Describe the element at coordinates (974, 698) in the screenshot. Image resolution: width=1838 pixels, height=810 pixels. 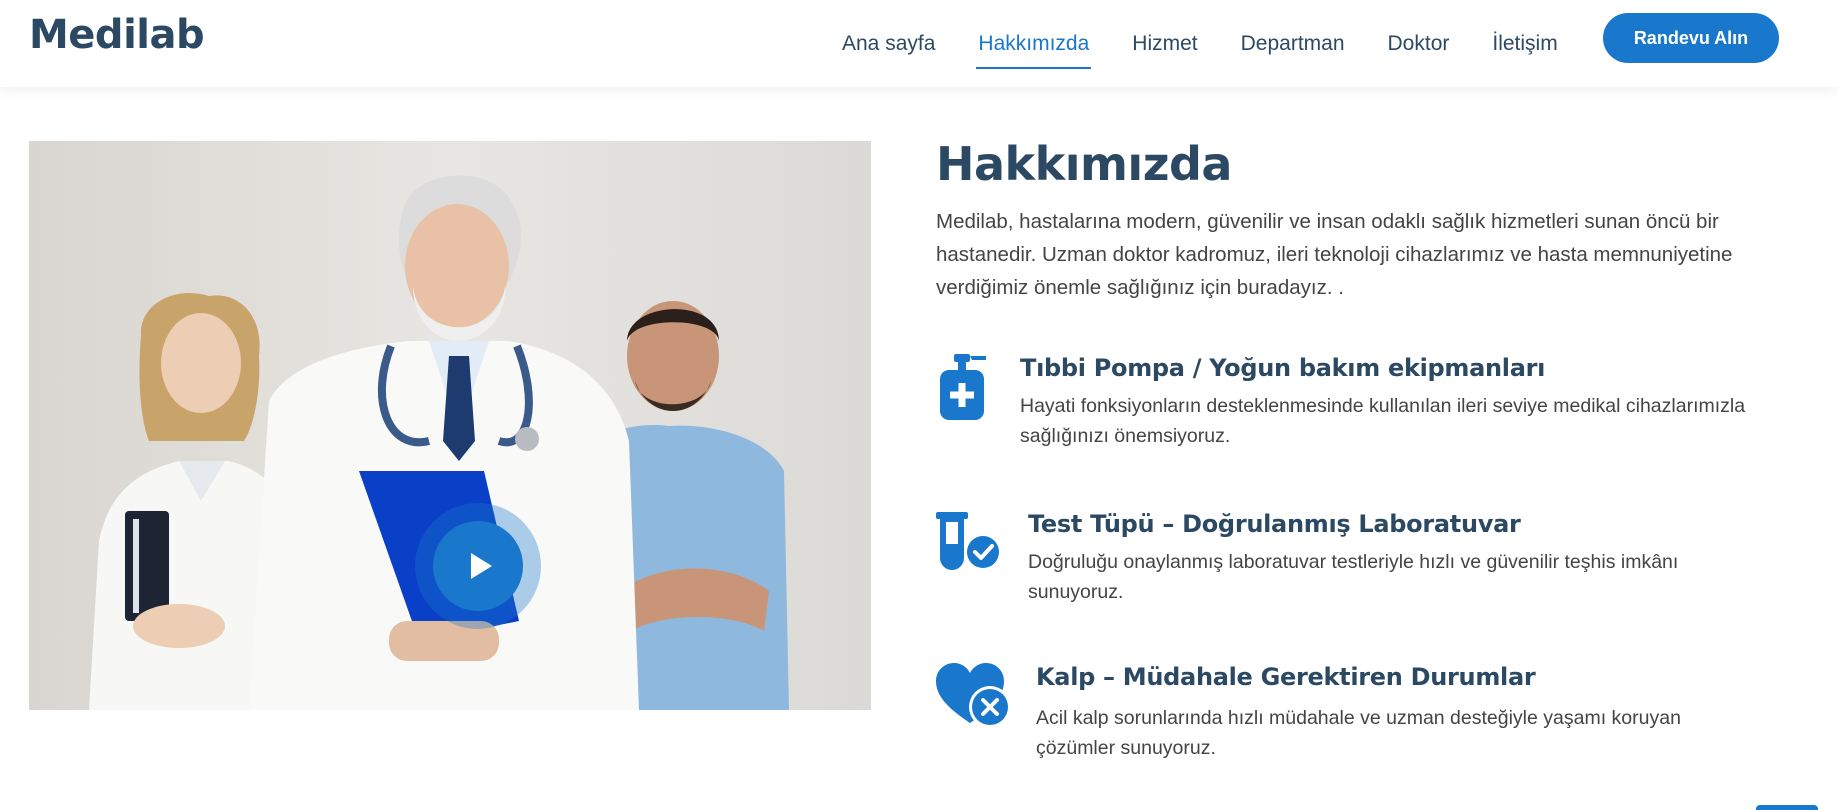
I see `heart-x-icon` at that location.